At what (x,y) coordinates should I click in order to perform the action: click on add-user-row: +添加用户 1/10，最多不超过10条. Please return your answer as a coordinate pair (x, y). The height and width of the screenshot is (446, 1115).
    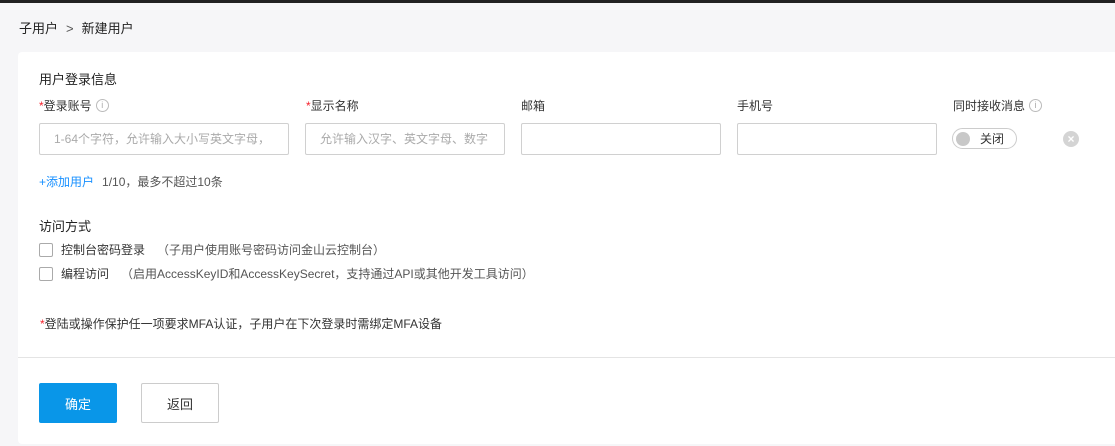
    Looking at the image, I should click on (131, 181).